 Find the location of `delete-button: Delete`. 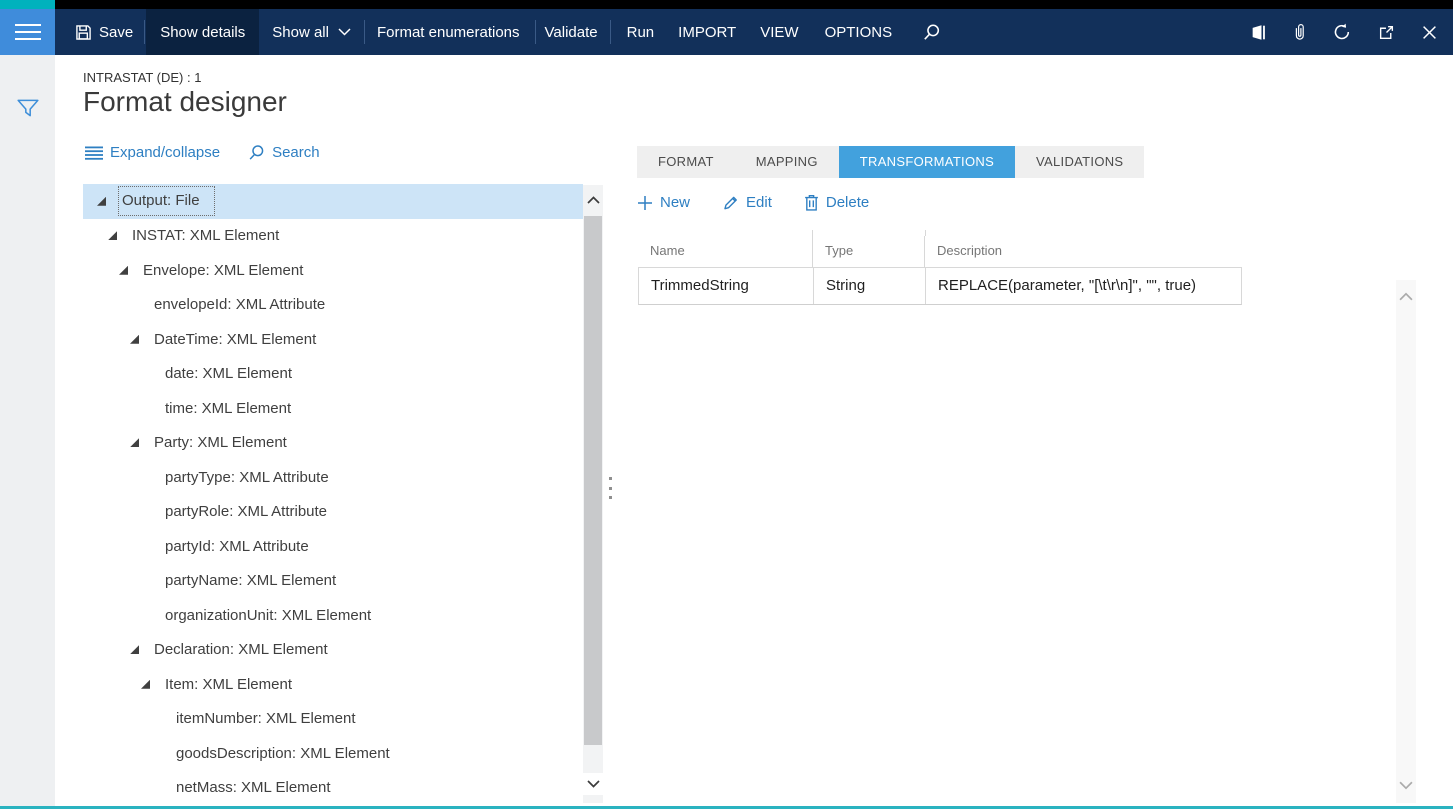

delete-button: Delete is located at coordinates (836, 202).